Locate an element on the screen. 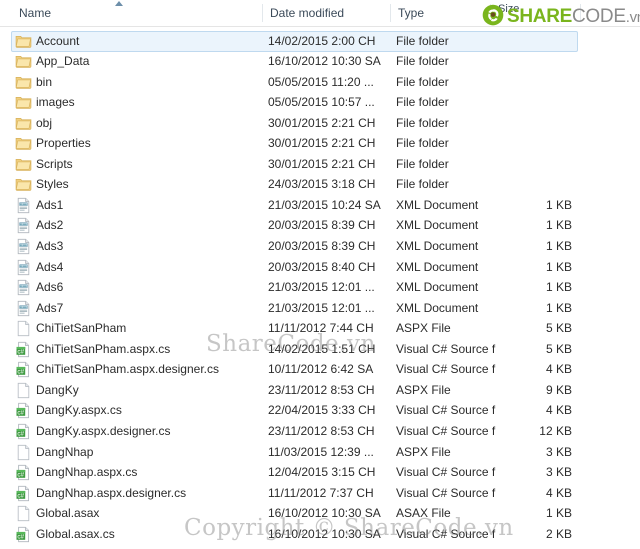 This screenshot has width=640, height=549. file-name-cell: Ads7 is located at coordinates (50, 307).